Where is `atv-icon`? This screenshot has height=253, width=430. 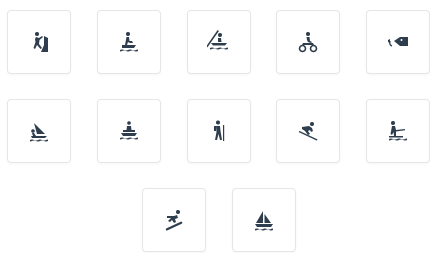 atv-icon is located at coordinates (308, 42).